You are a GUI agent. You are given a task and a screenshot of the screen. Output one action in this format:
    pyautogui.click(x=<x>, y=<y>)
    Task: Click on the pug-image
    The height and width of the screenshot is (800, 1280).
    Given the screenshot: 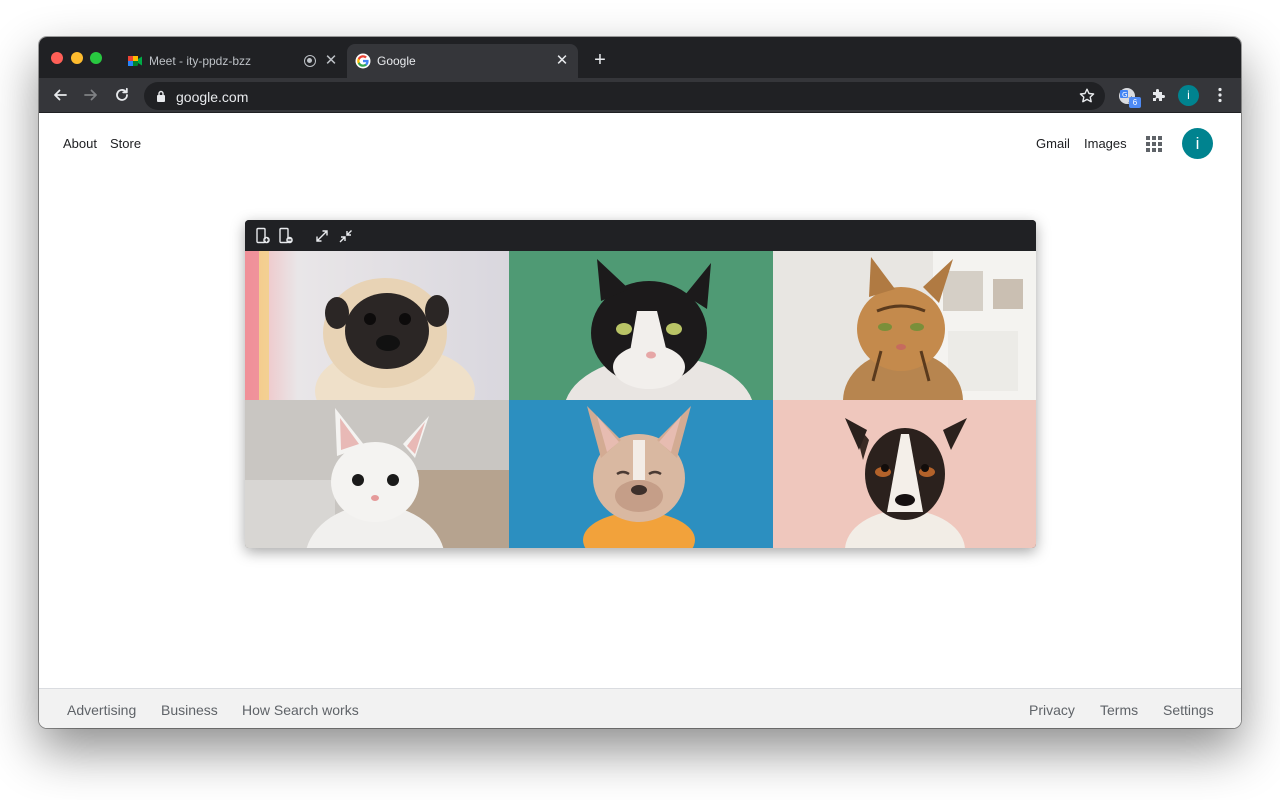 What is the action you would take?
    pyautogui.click(x=377, y=325)
    